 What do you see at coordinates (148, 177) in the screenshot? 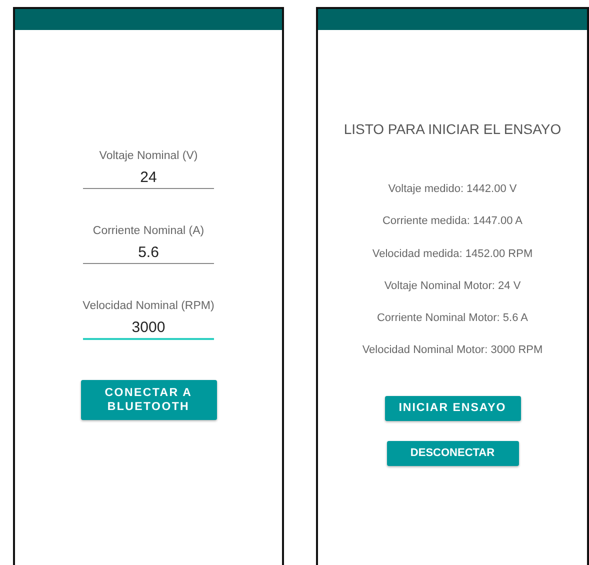
I see `input-field: 24` at bounding box center [148, 177].